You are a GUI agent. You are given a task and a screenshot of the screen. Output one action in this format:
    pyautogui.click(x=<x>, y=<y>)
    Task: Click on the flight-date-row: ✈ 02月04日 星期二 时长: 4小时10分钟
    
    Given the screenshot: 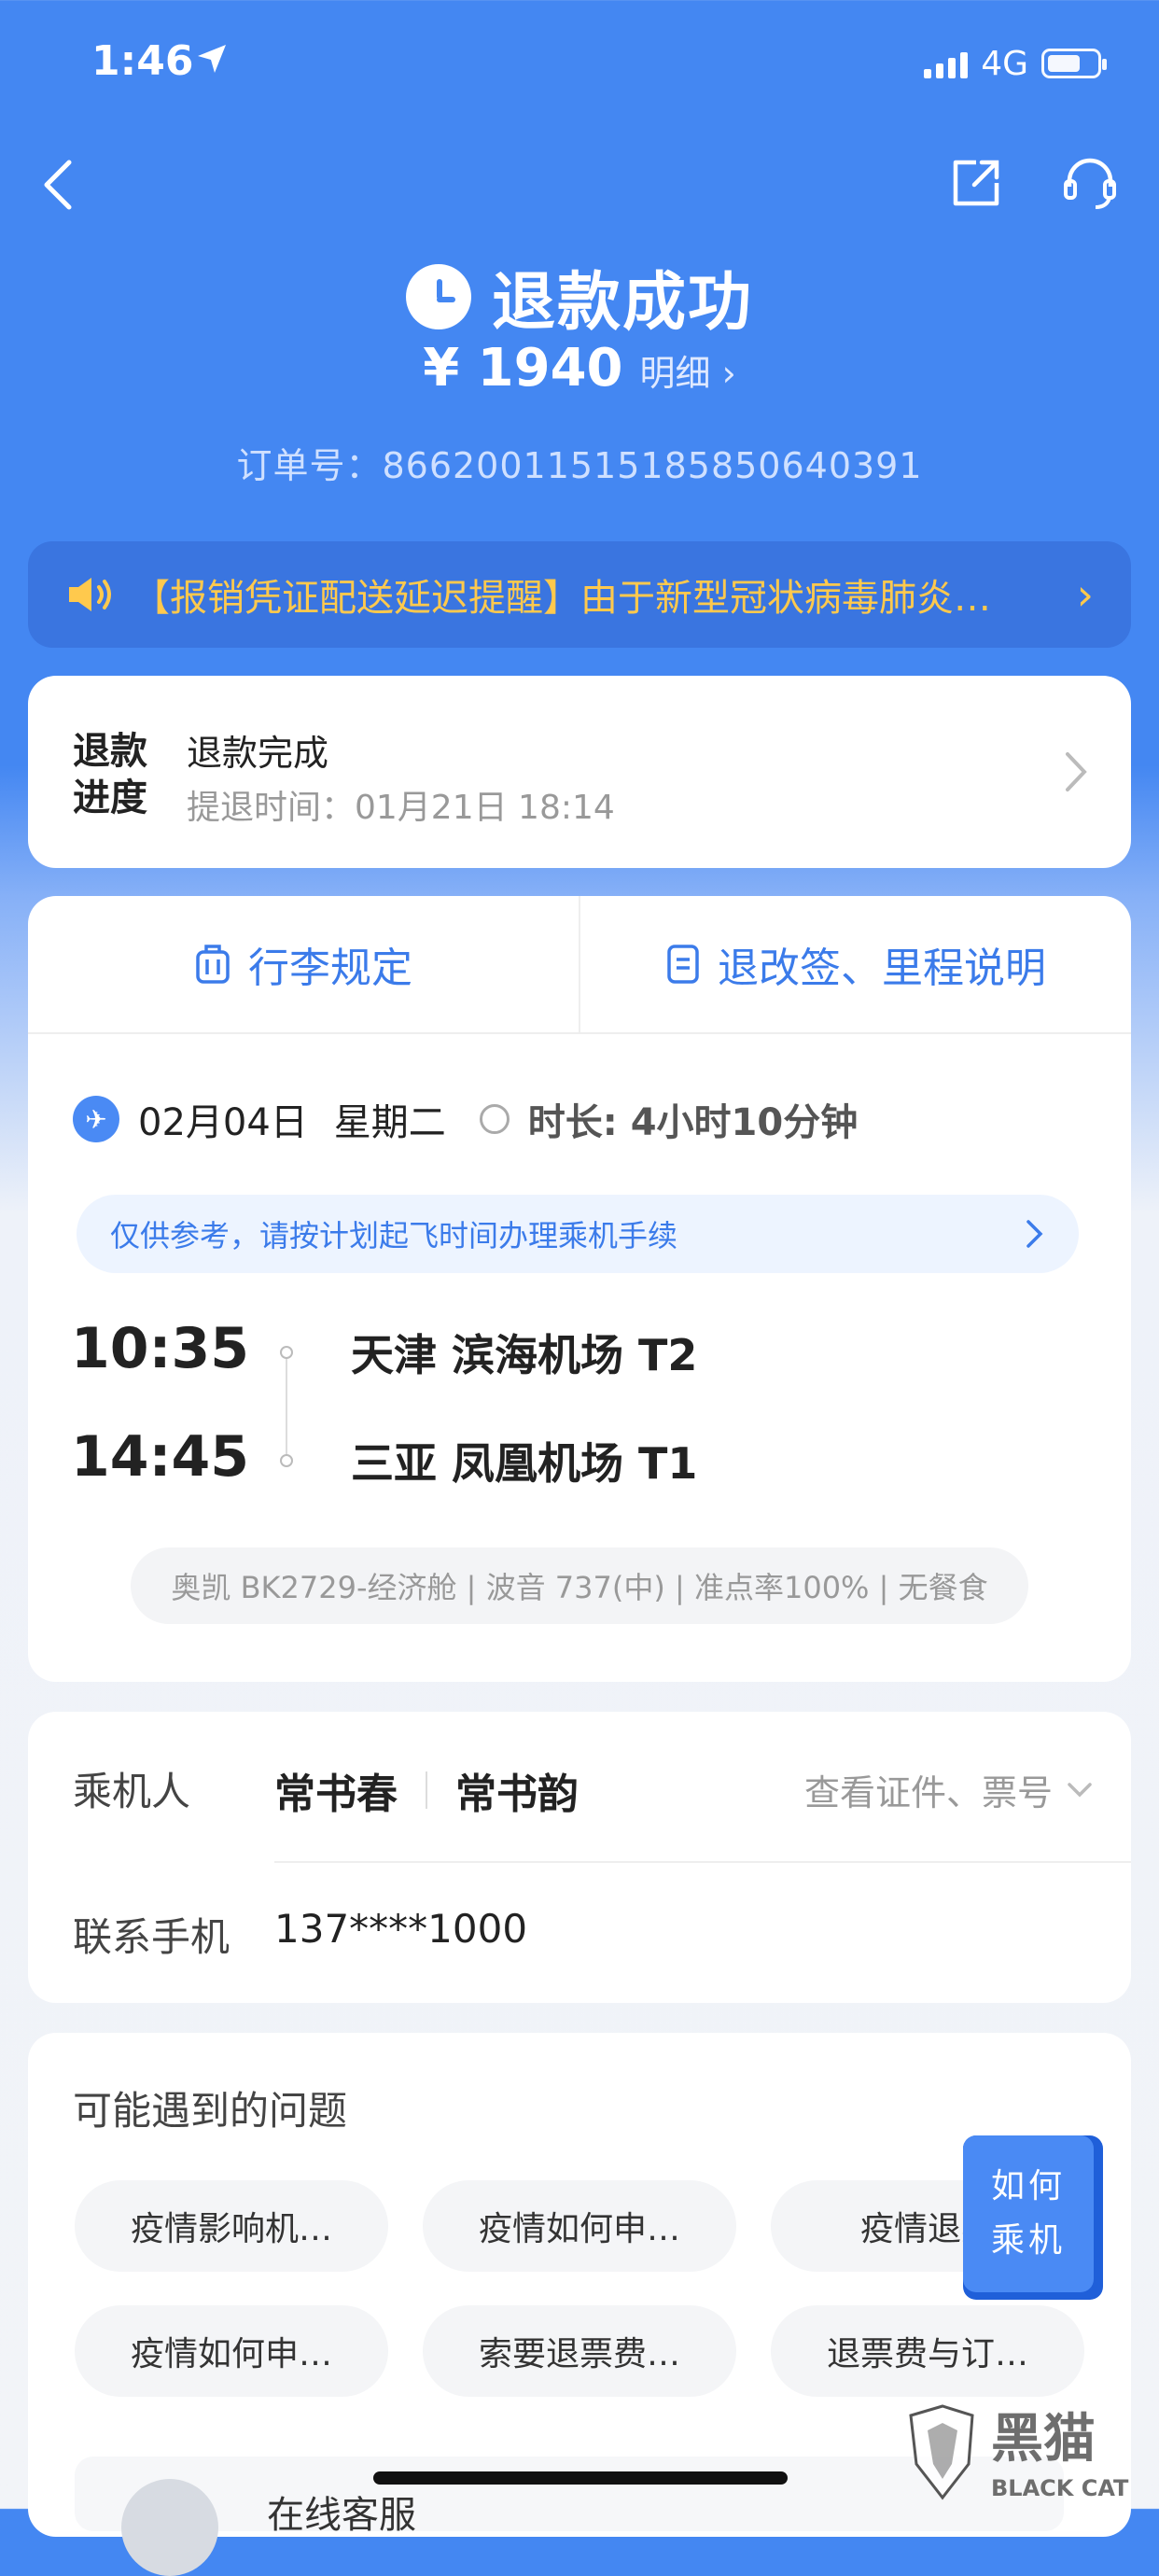 What is the action you would take?
    pyautogui.click(x=465, y=1119)
    